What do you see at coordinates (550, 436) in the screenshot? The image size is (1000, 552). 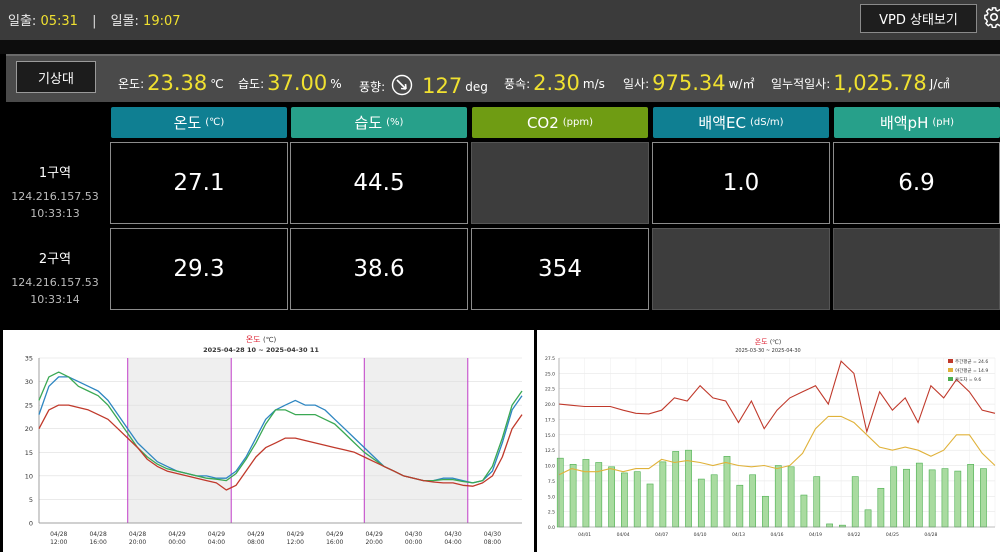 I see `y-tick-label: 15.0` at bounding box center [550, 436].